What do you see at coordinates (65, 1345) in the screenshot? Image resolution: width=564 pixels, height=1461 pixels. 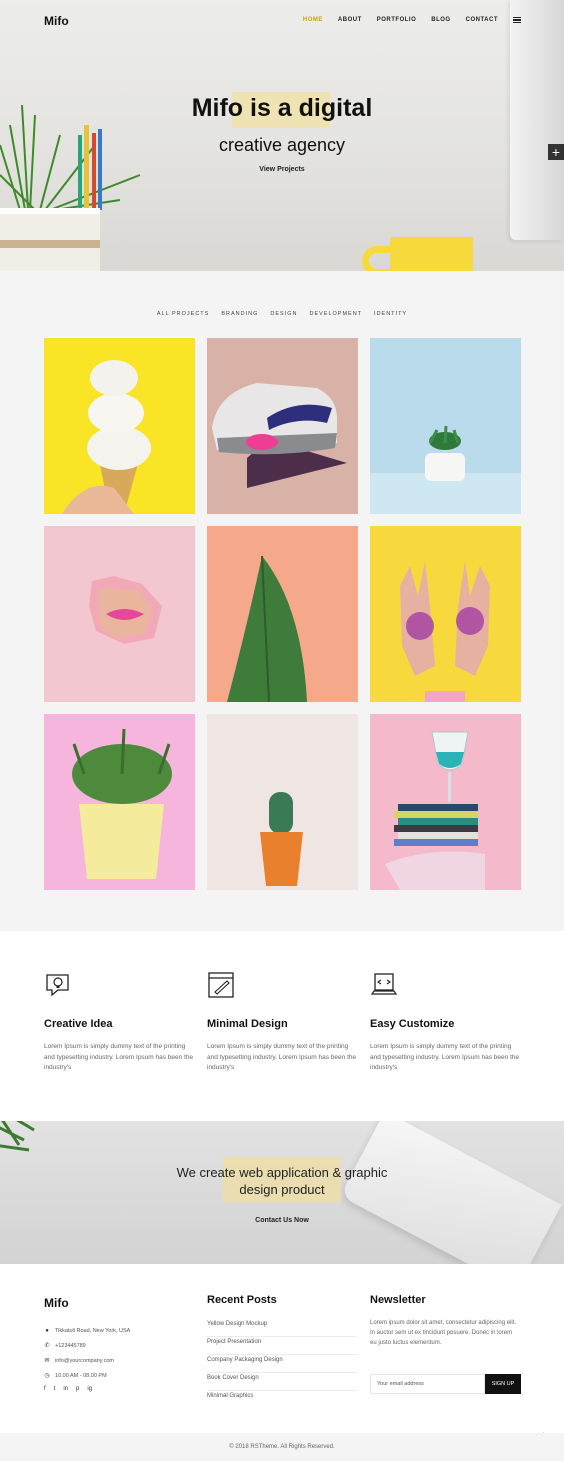 I see `contact-phone: ✆ +123445789` at bounding box center [65, 1345].